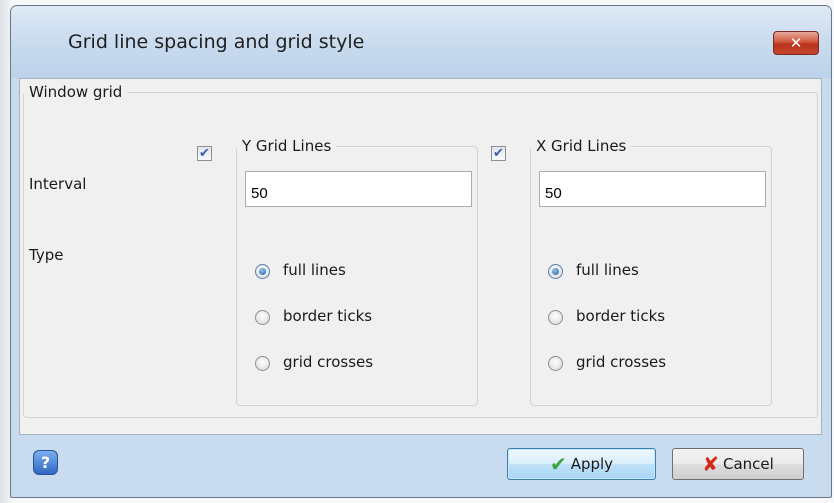 The height and width of the screenshot is (503, 834). What do you see at coordinates (76, 92) in the screenshot?
I see `window-grid-legend: Window grid` at bounding box center [76, 92].